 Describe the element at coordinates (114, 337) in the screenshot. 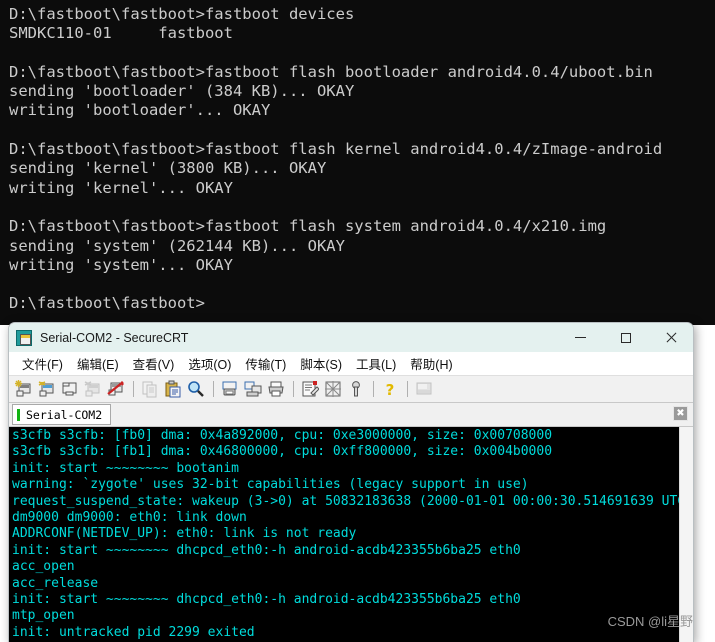

I see `window-title: Serial-COM2 - SecureCRT` at that location.